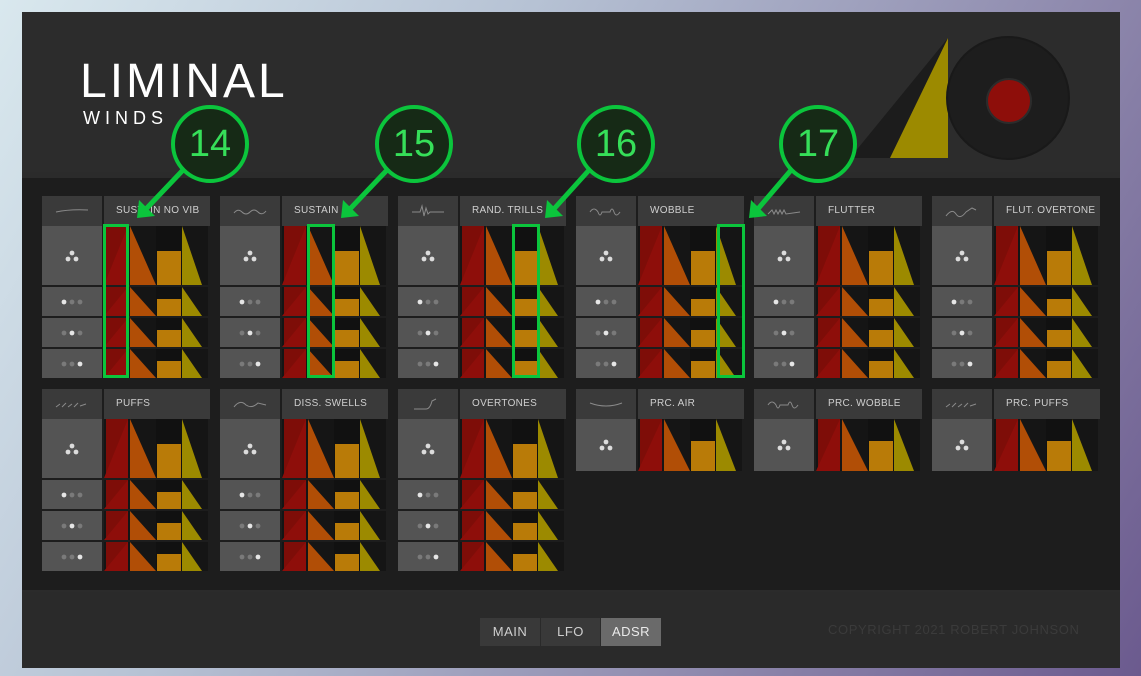  I want to click on master-knob, so click(1008, 98).